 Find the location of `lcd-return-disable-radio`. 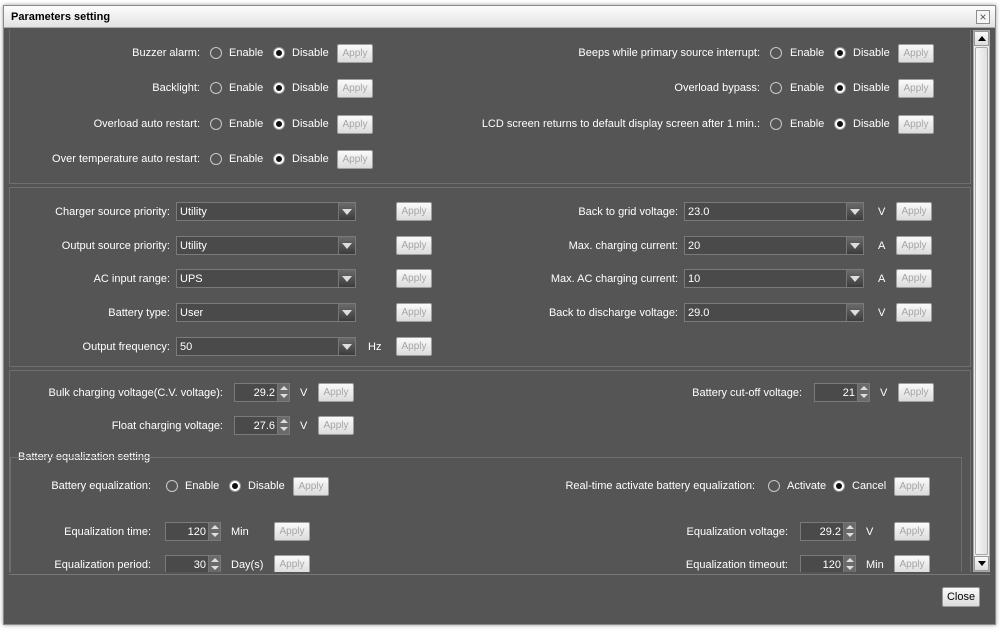

lcd-return-disable-radio is located at coordinates (840, 124).